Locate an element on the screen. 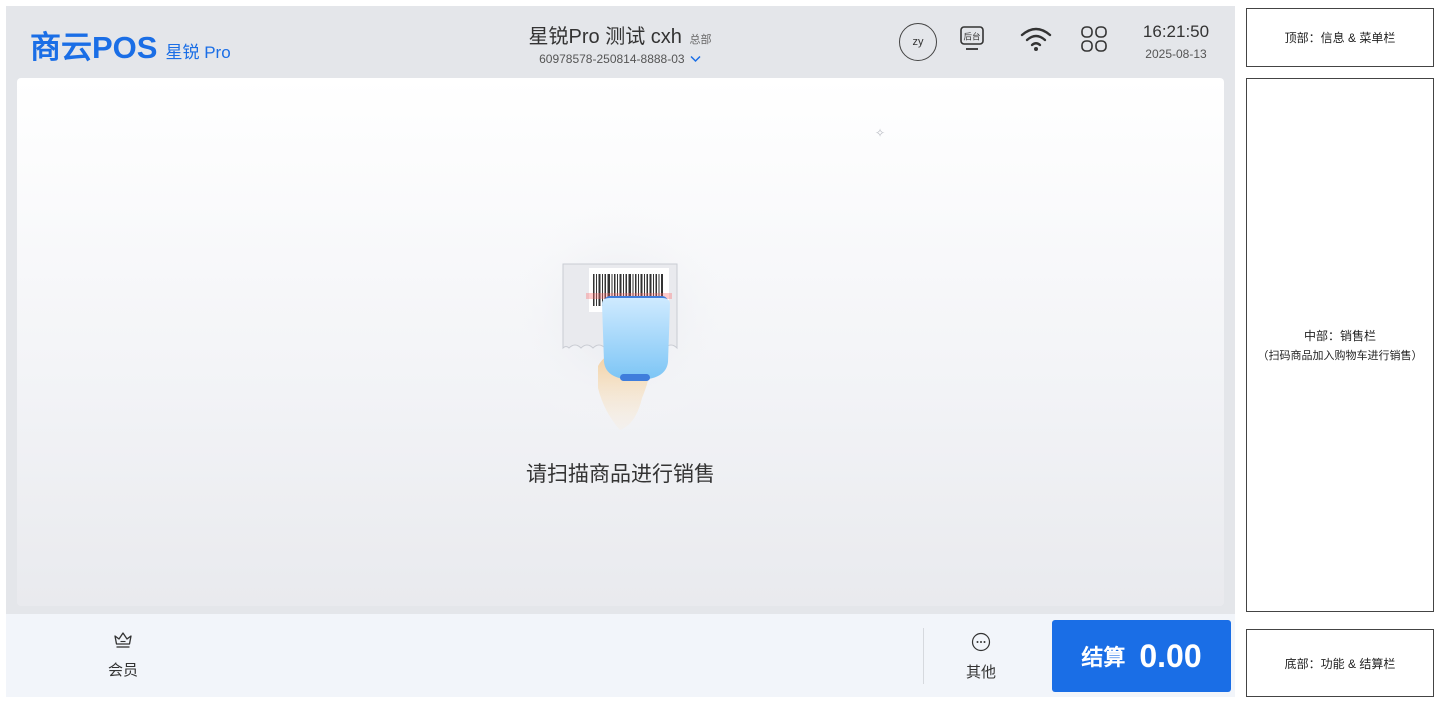 The height and width of the screenshot is (705, 1444). clock: 16:21:50 2025-08-13 is located at coordinates (1176, 41).